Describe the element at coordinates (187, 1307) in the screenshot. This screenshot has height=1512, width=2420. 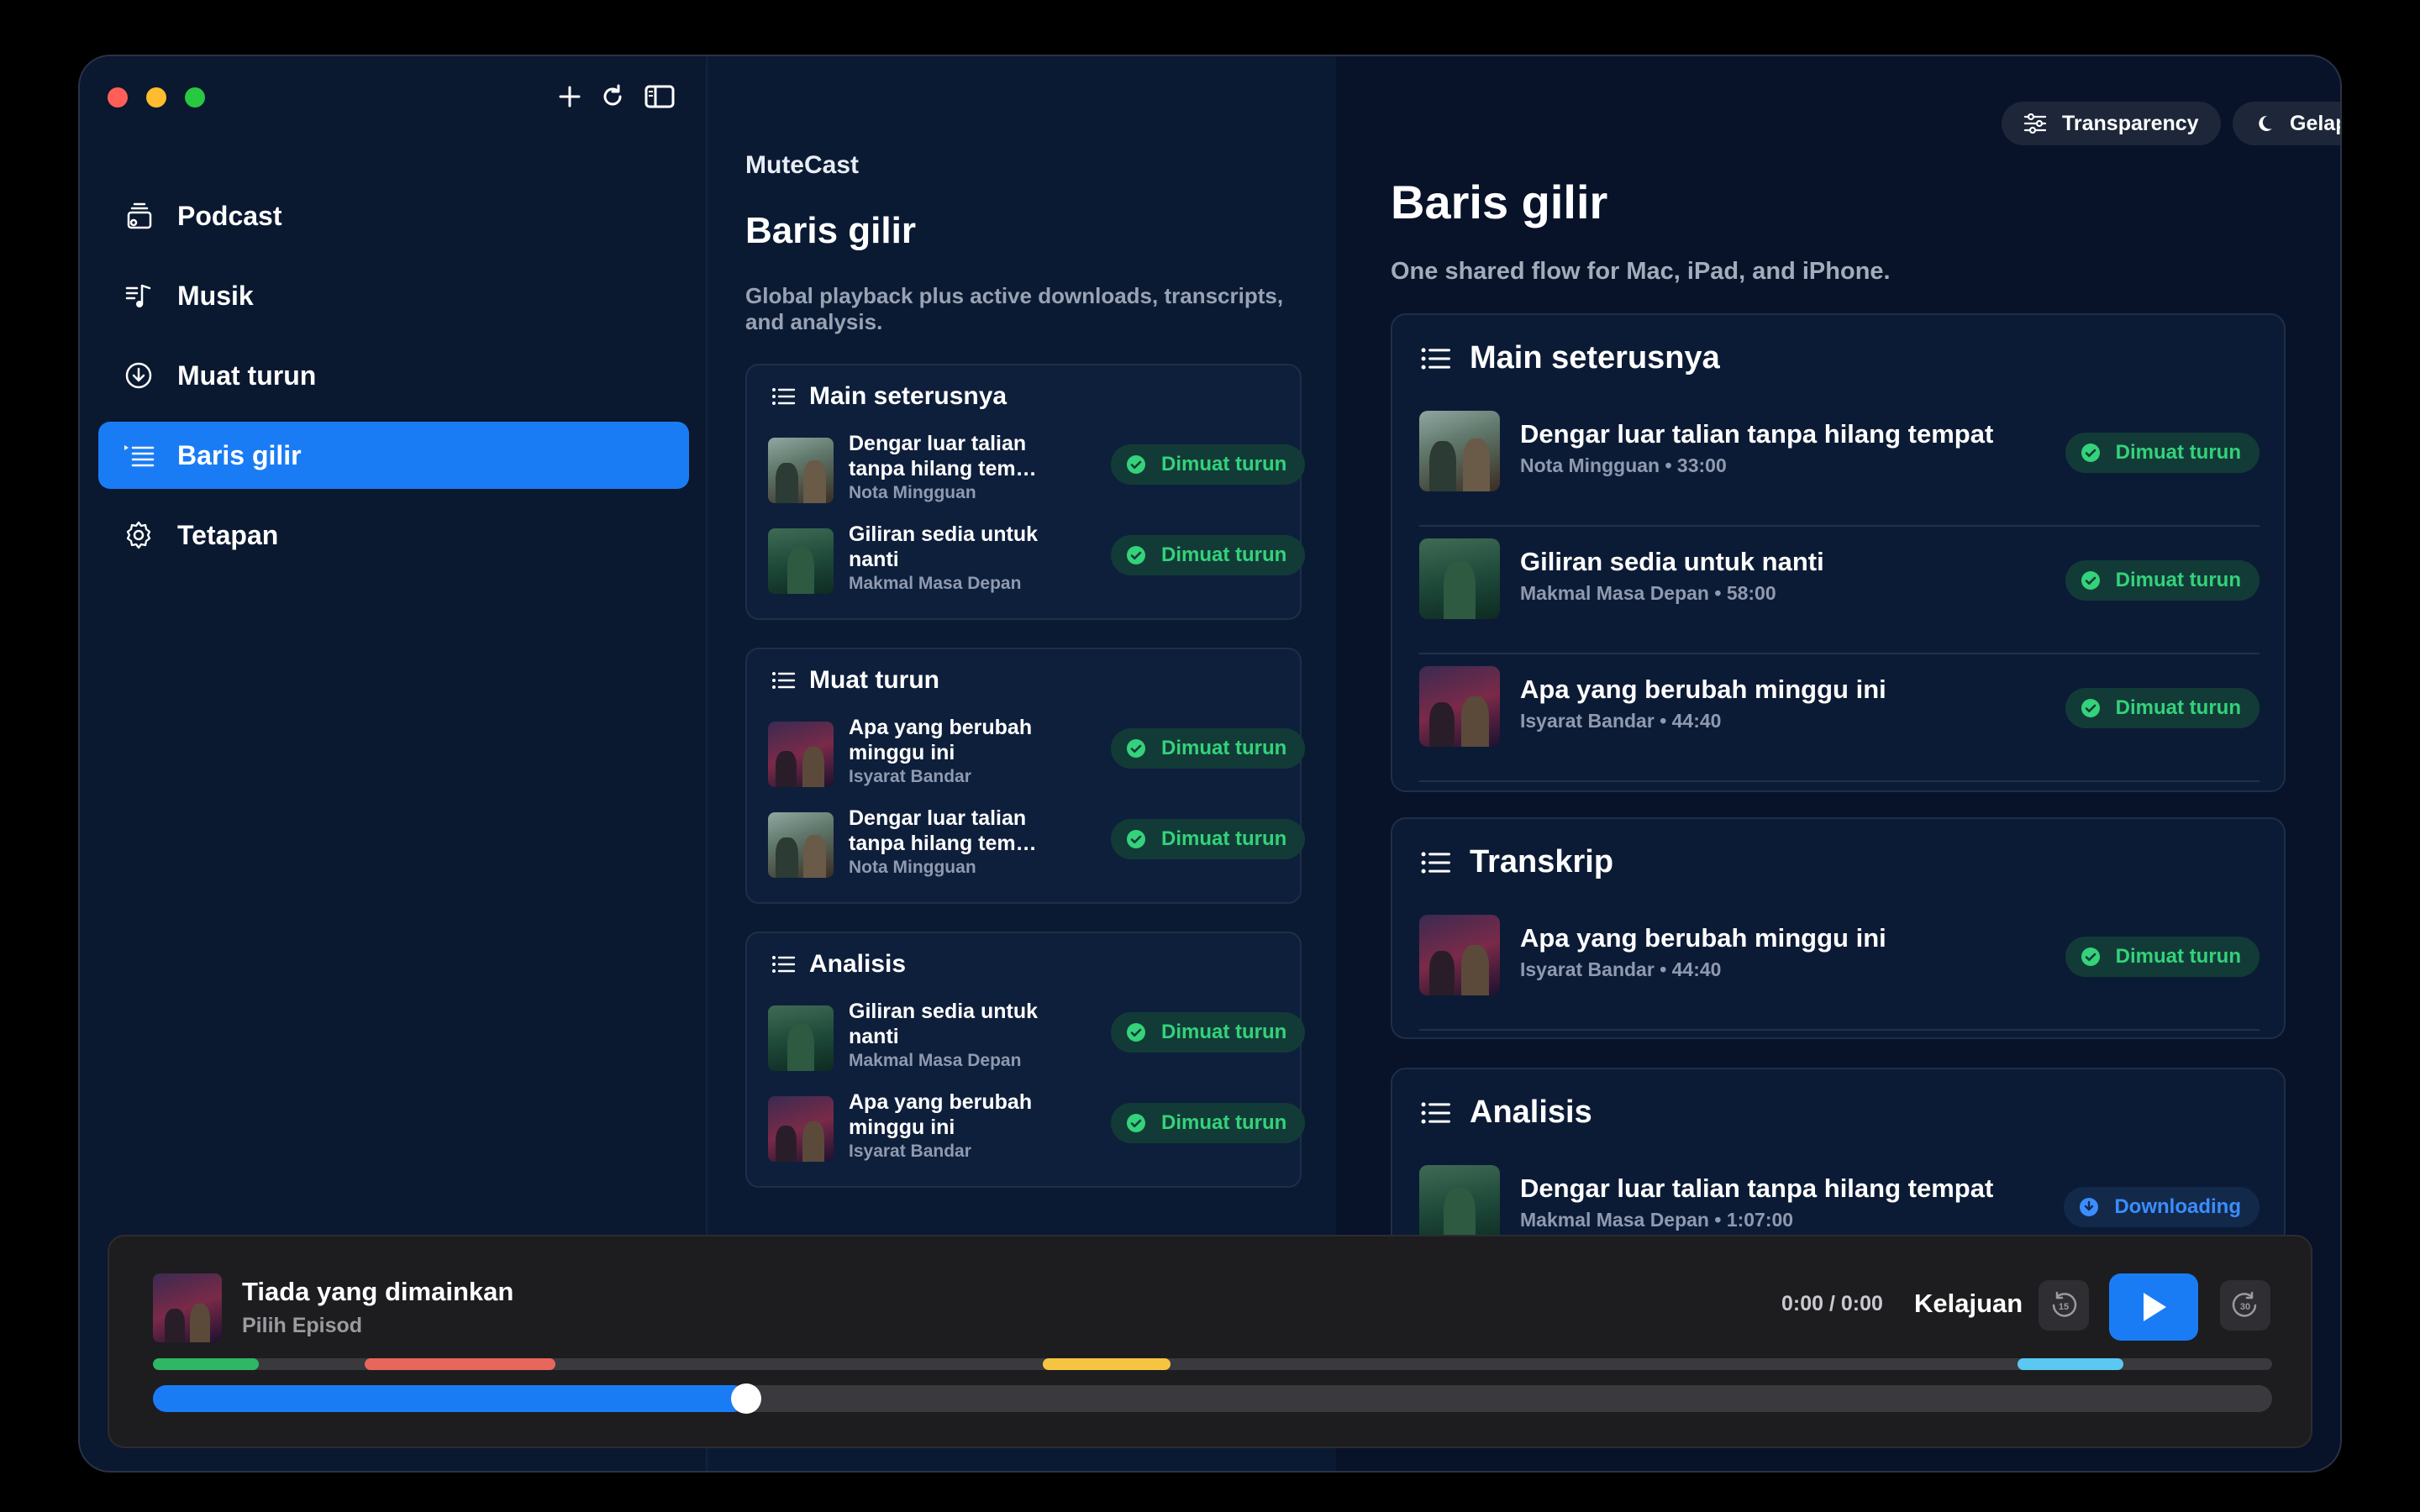
I see `now-playing-artwork` at that location.